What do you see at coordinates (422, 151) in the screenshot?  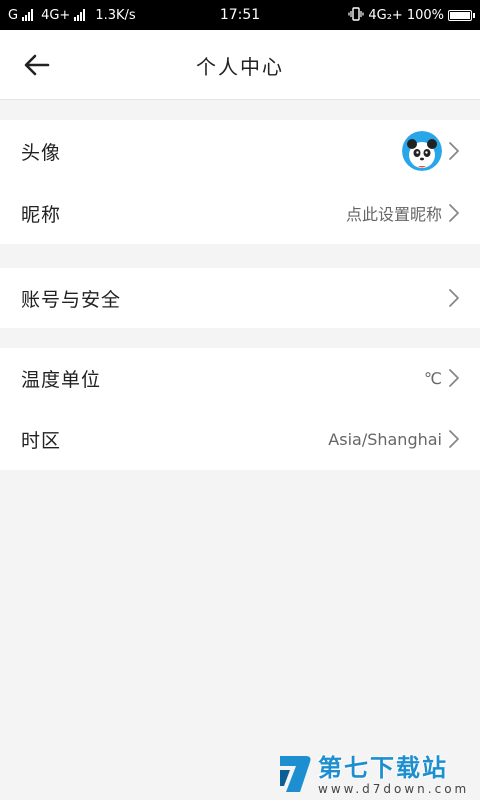 I see `avatar` at bounding box center [422, 151].